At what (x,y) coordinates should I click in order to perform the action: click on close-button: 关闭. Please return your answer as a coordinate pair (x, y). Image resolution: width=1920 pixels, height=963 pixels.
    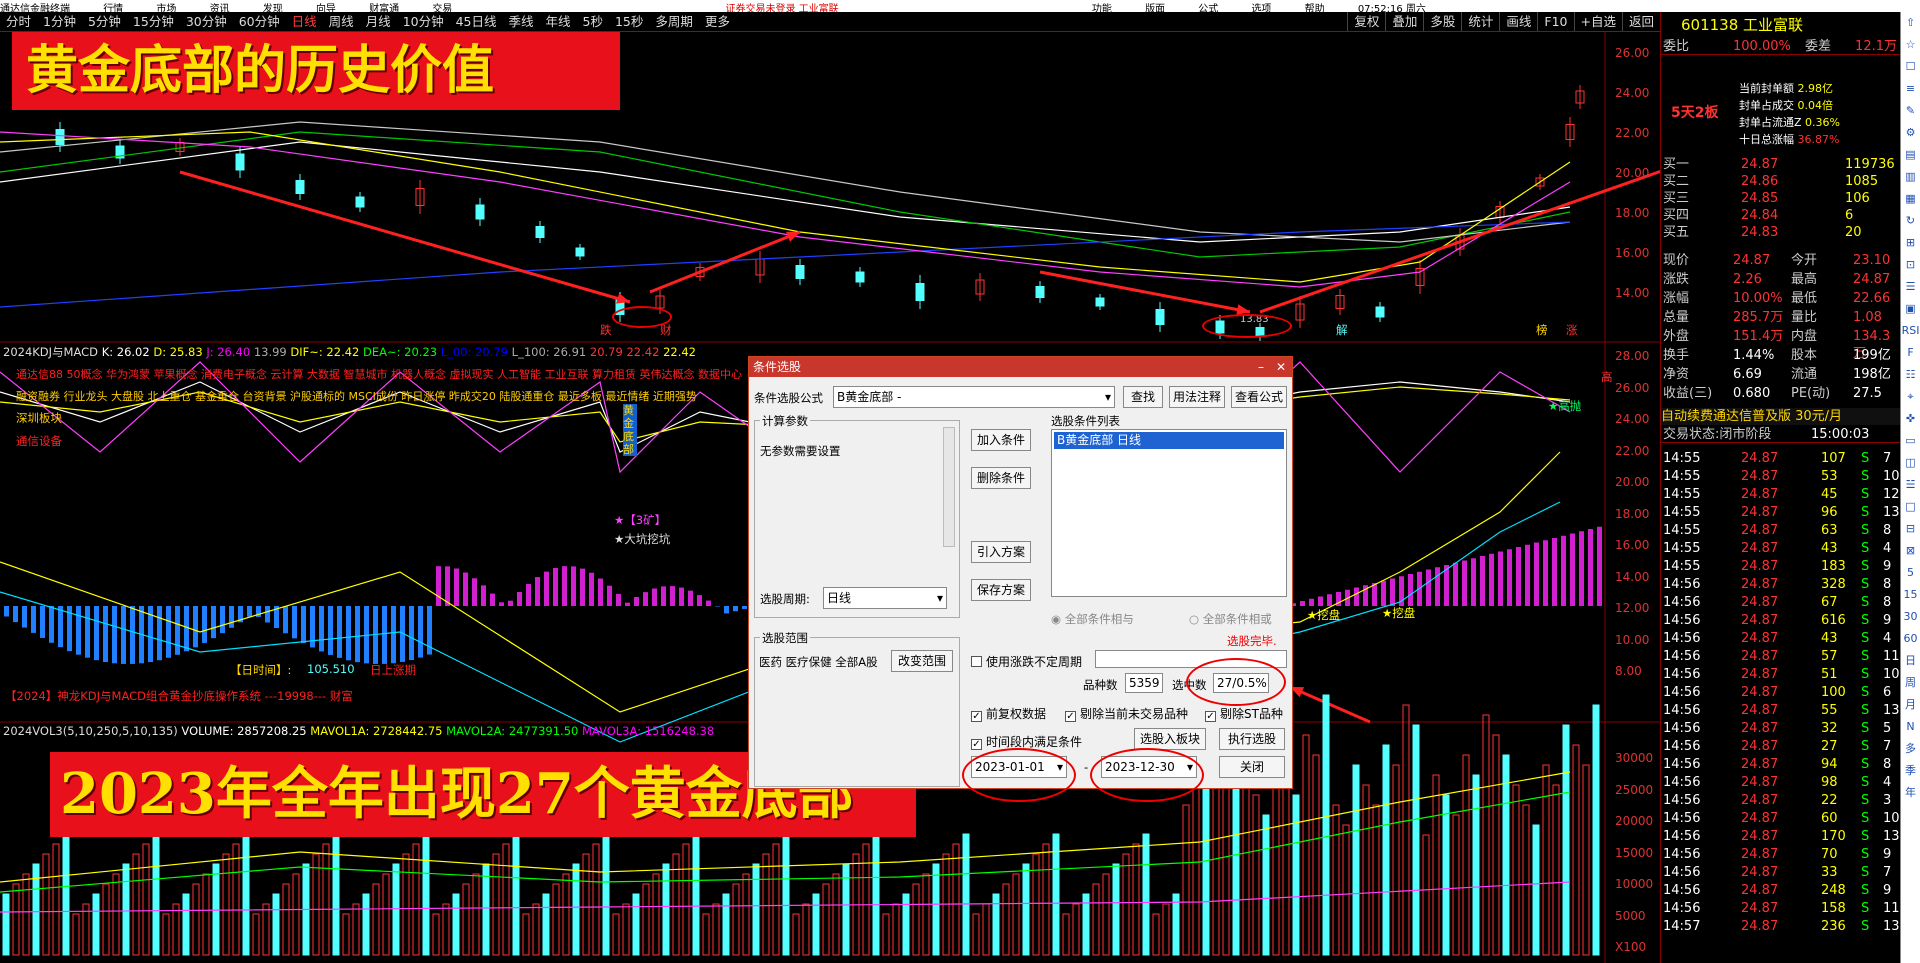
    Looking at the image, I should click on (1252, 767).